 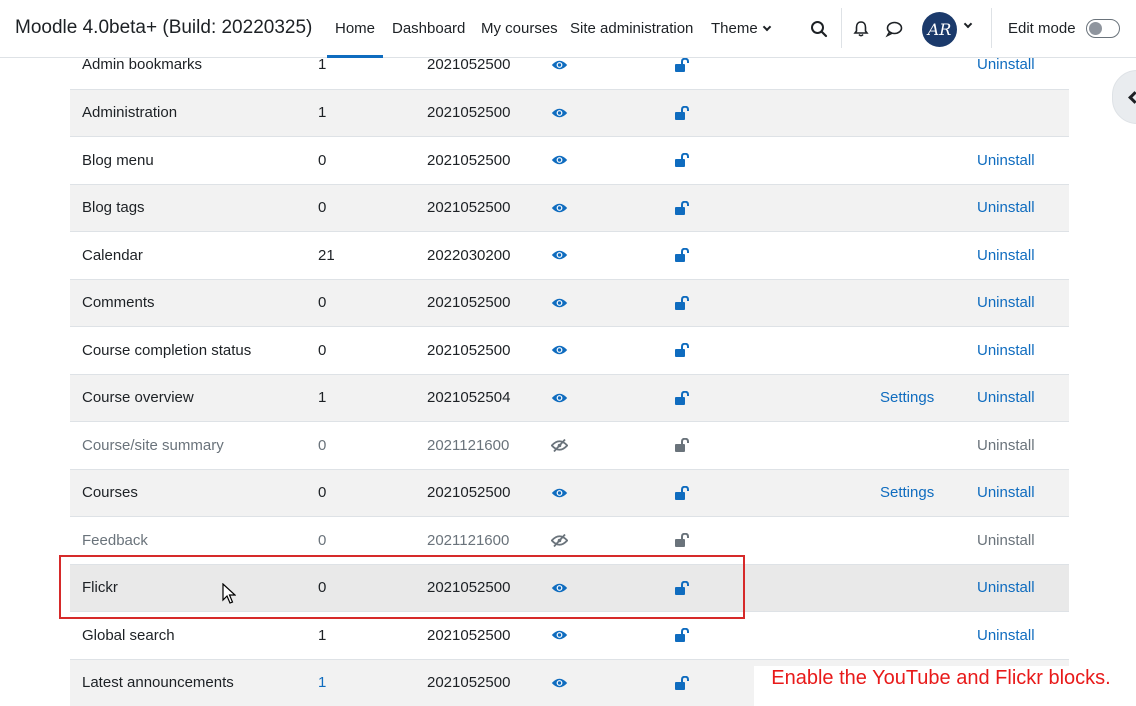 I want to click on nav-dashboard: Dashboard, so click(x=428, y=28).